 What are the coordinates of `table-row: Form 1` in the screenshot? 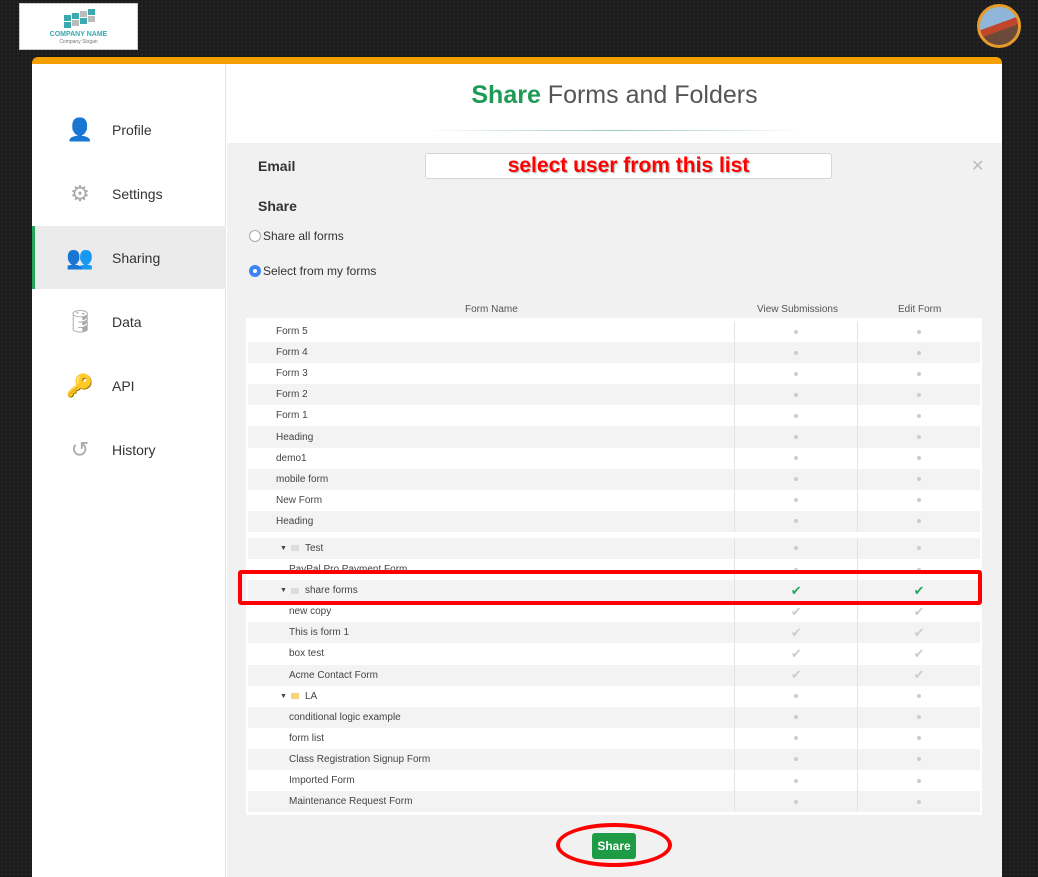 It's located at (614, 416).